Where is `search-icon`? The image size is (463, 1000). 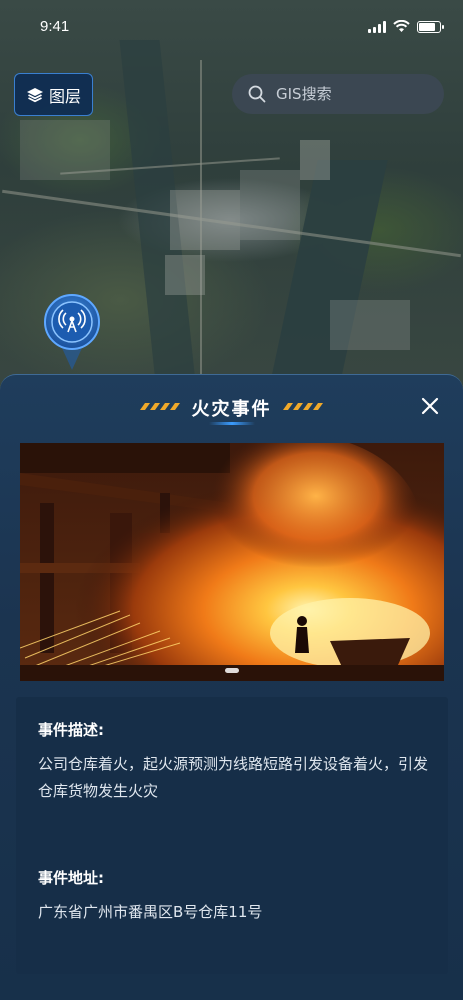 search-icon is located at coordinates (257, 94).